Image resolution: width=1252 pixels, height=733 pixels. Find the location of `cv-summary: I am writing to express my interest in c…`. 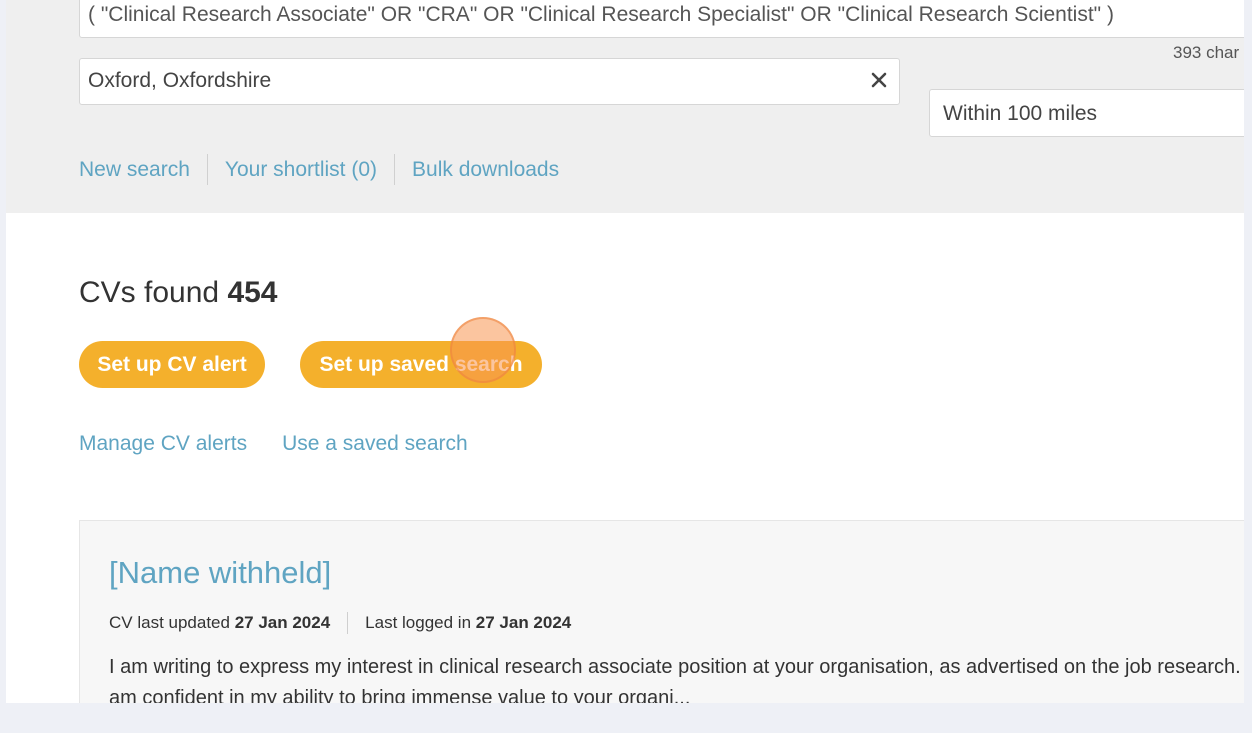

cv-summary: I am writing to express my interest in c… is located at coordinates (676, 679).